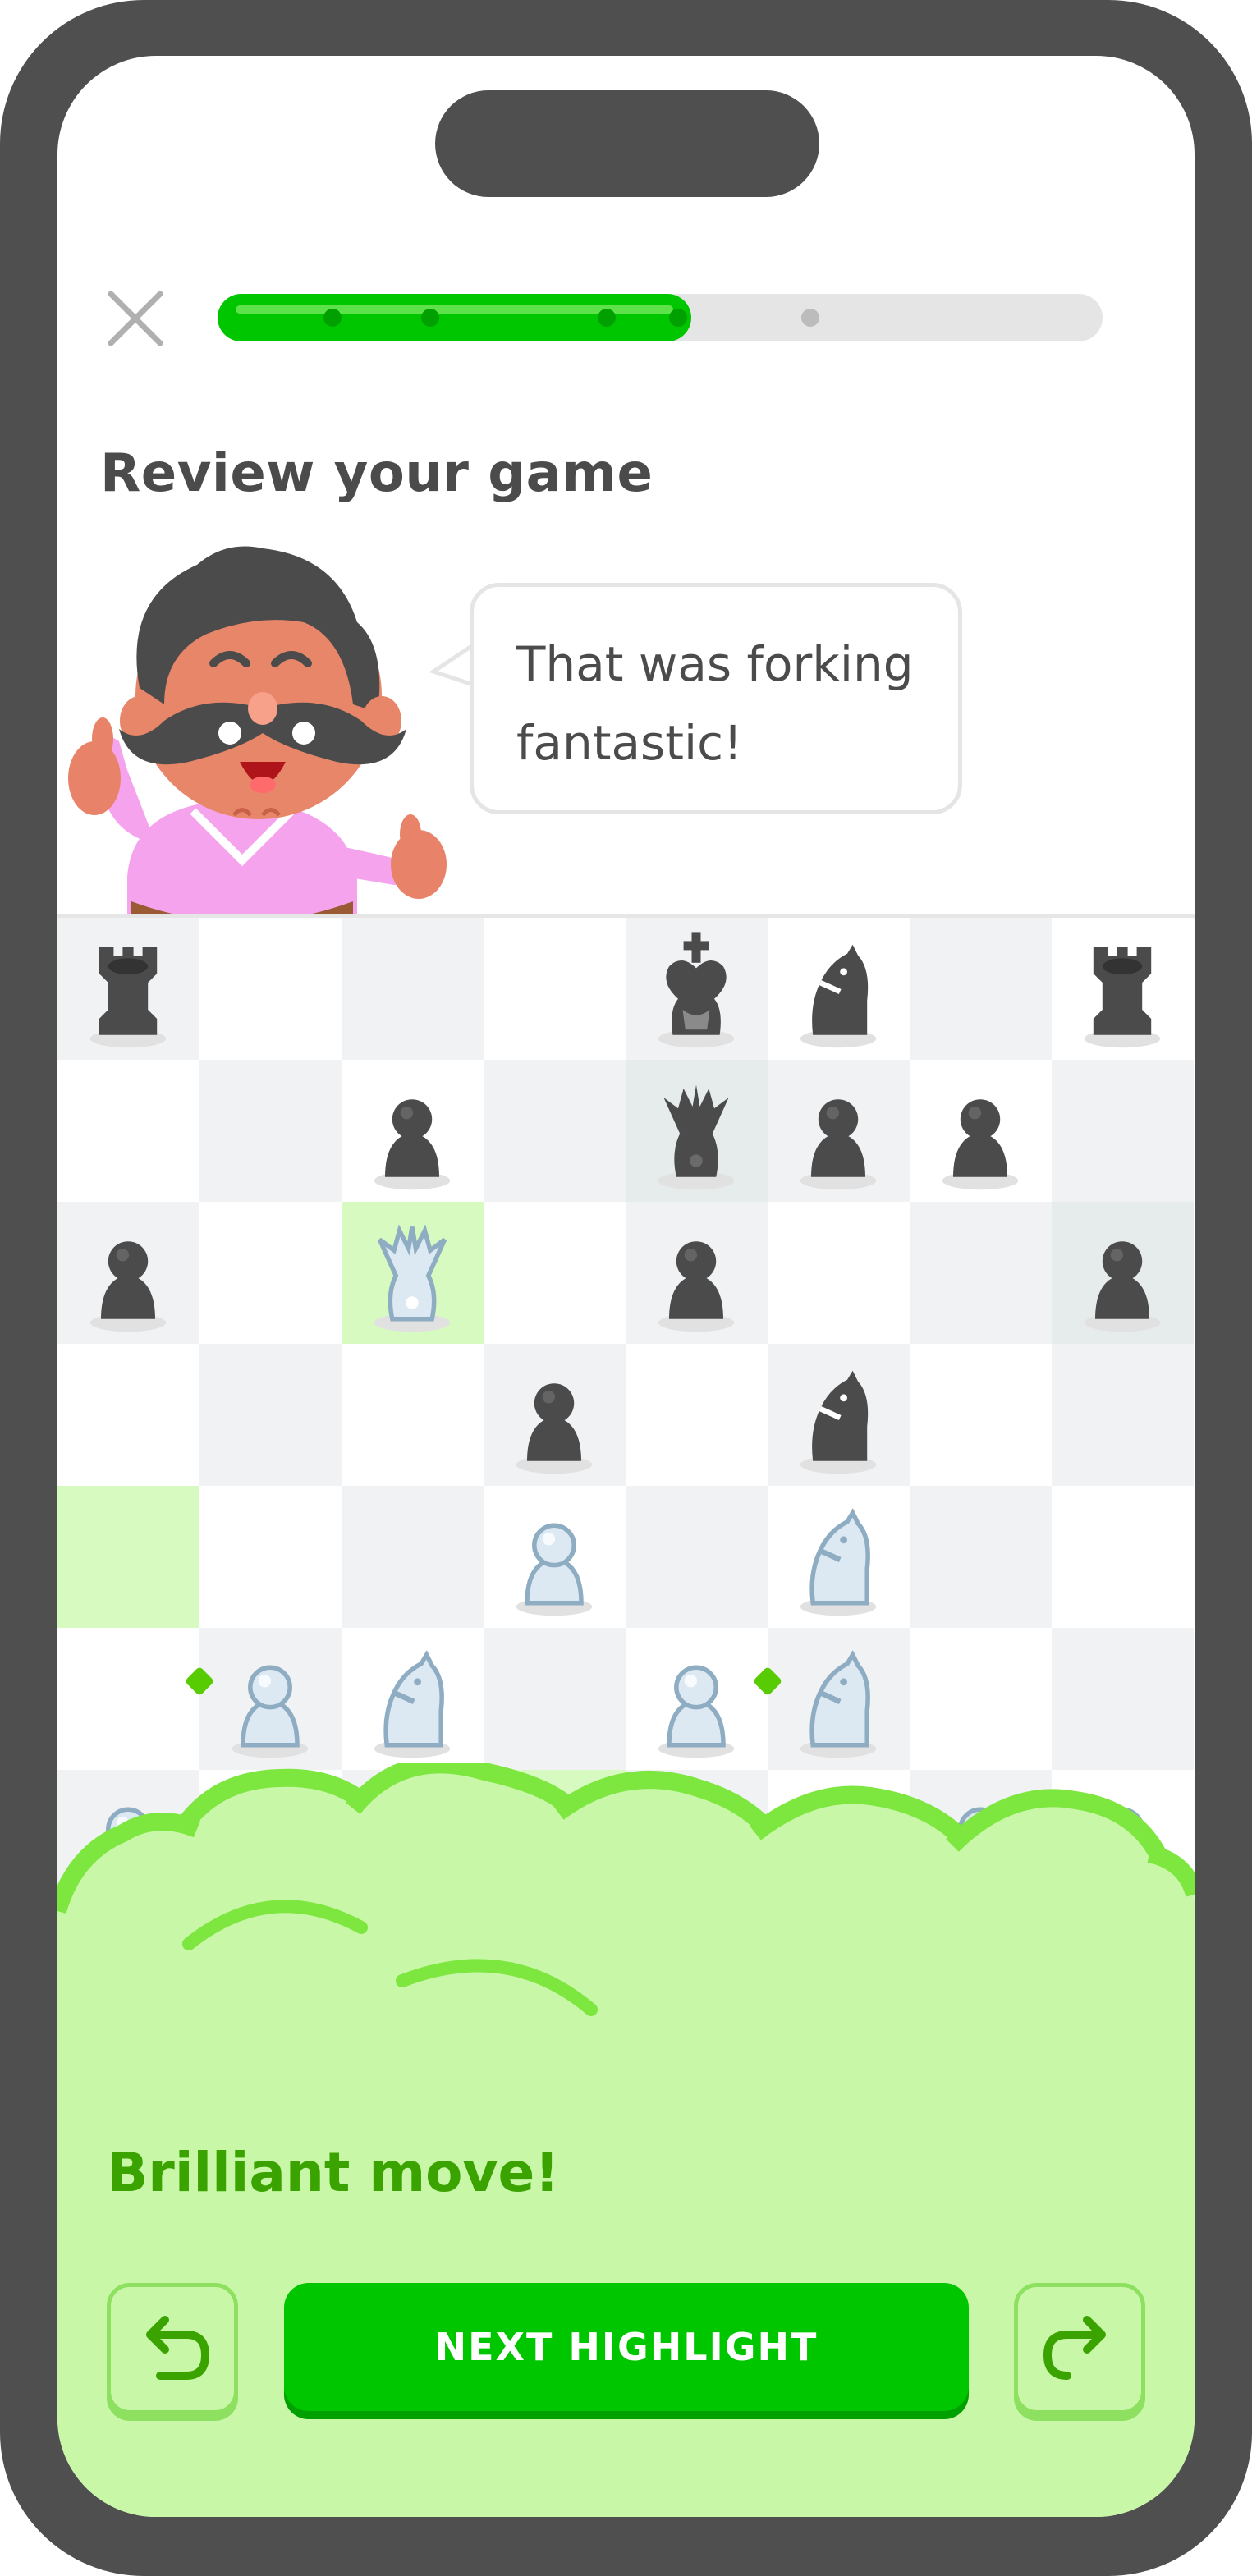 The image size is (1252, 2576). Describe the element at coordinates (128, 1557) in the screenshot. I see `board-square-a4` at that location.